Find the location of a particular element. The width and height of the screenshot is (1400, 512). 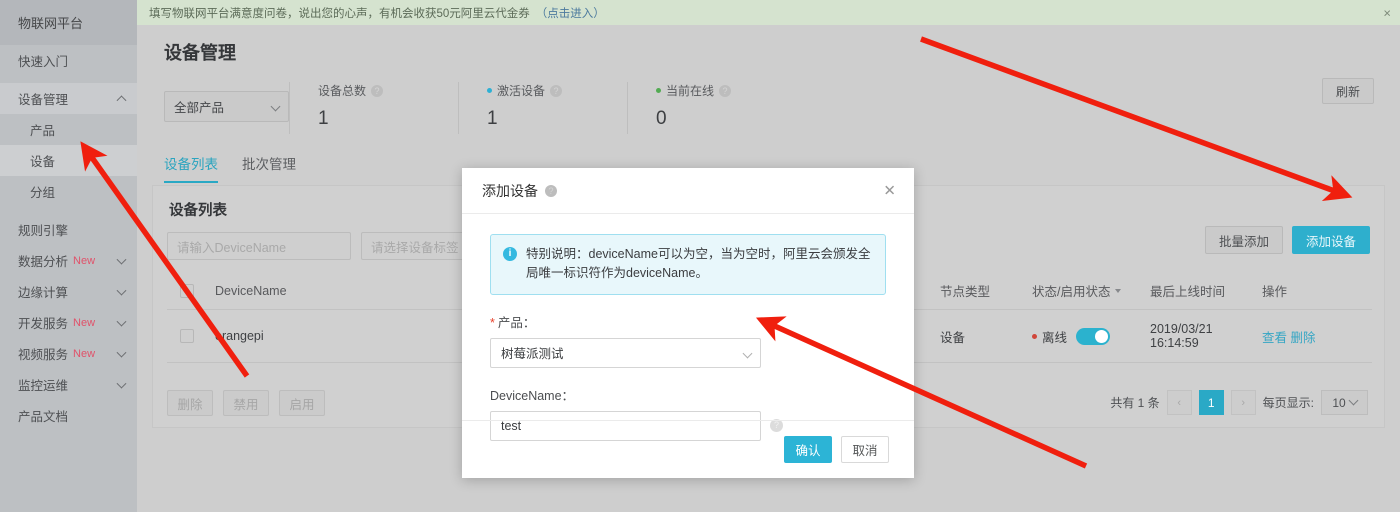

info-icon: i is located at coordinates (510, 254).